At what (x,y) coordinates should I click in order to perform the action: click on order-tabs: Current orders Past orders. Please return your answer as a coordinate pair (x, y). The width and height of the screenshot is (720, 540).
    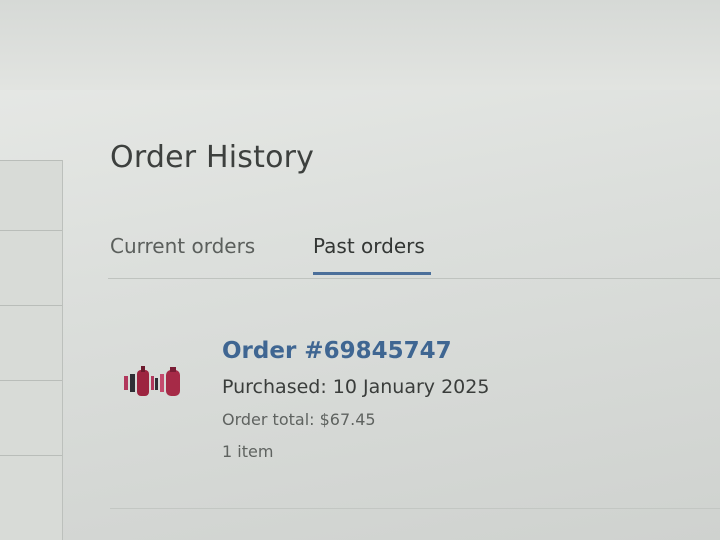
    Looking at the image, I should click on (414, 253).